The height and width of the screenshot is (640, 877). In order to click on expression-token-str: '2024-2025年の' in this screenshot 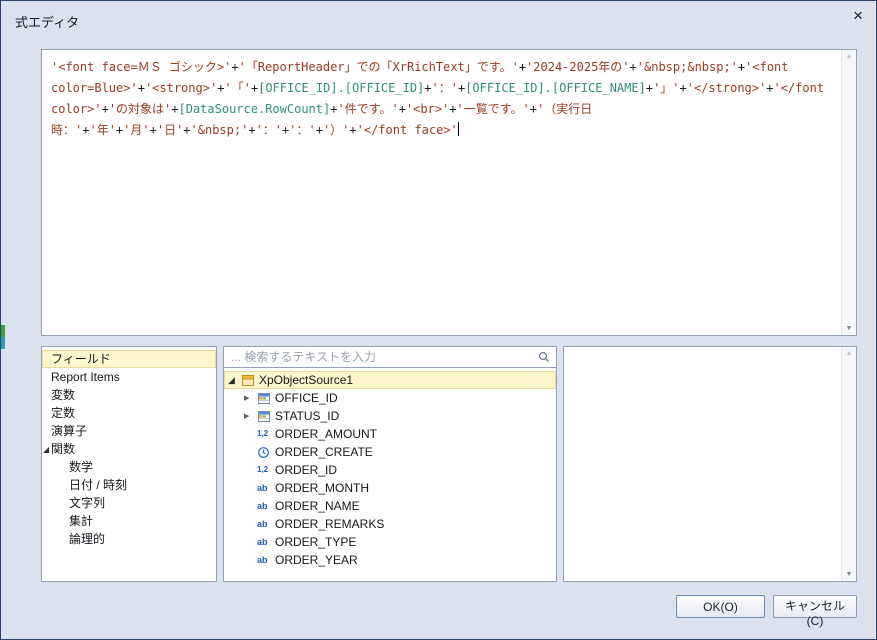, I will do `click(578, 67)`.